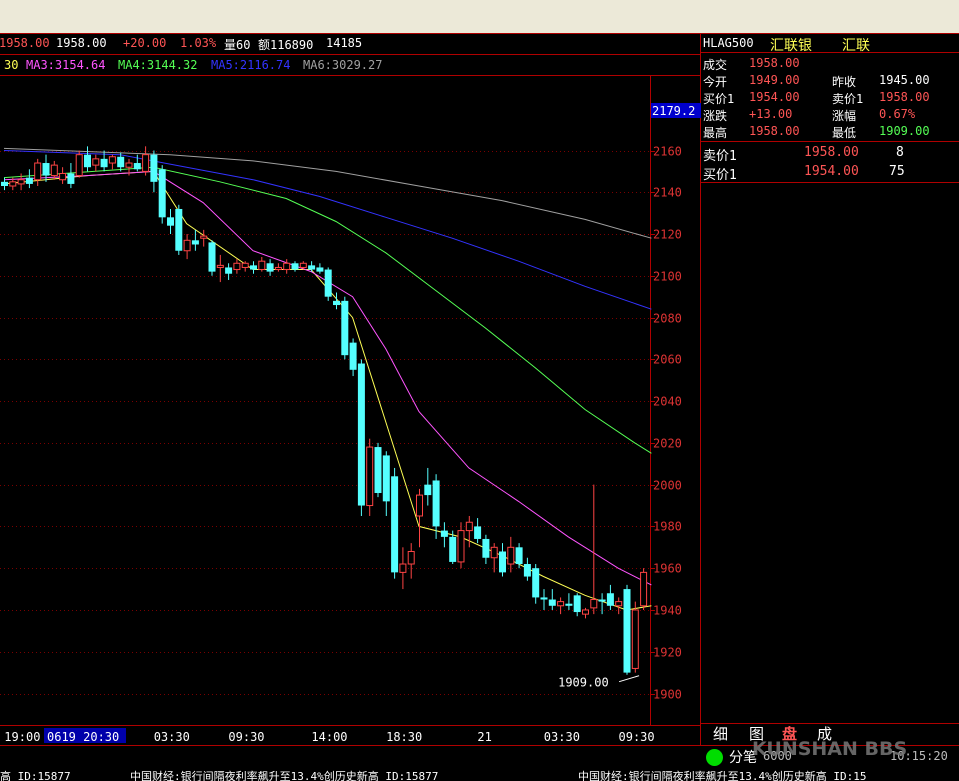  What do you see at coordinates (667, 611) in the screenshot?
I see `y-tick-label: 1940` at bounding box center [667, 611].